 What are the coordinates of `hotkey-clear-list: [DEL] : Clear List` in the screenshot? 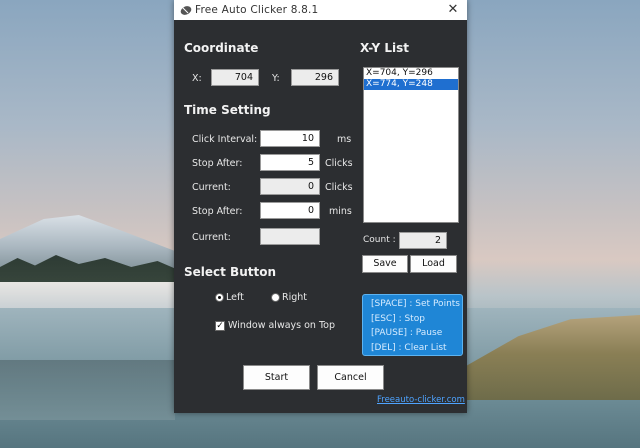 It's located at (409, 347).